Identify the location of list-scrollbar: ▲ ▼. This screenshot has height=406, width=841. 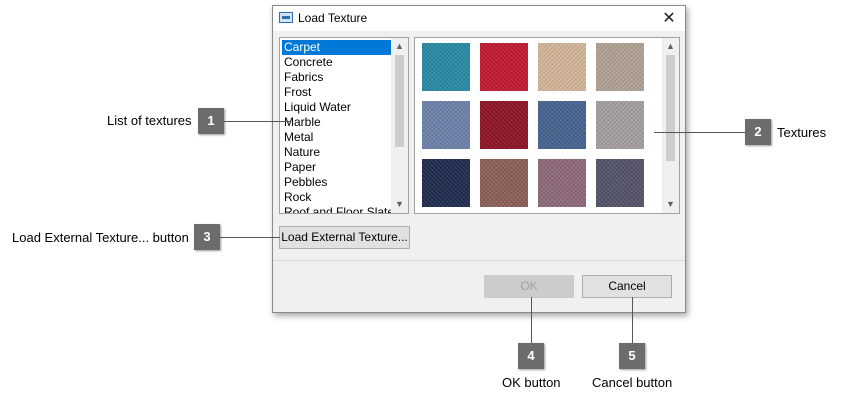
(399, 125).